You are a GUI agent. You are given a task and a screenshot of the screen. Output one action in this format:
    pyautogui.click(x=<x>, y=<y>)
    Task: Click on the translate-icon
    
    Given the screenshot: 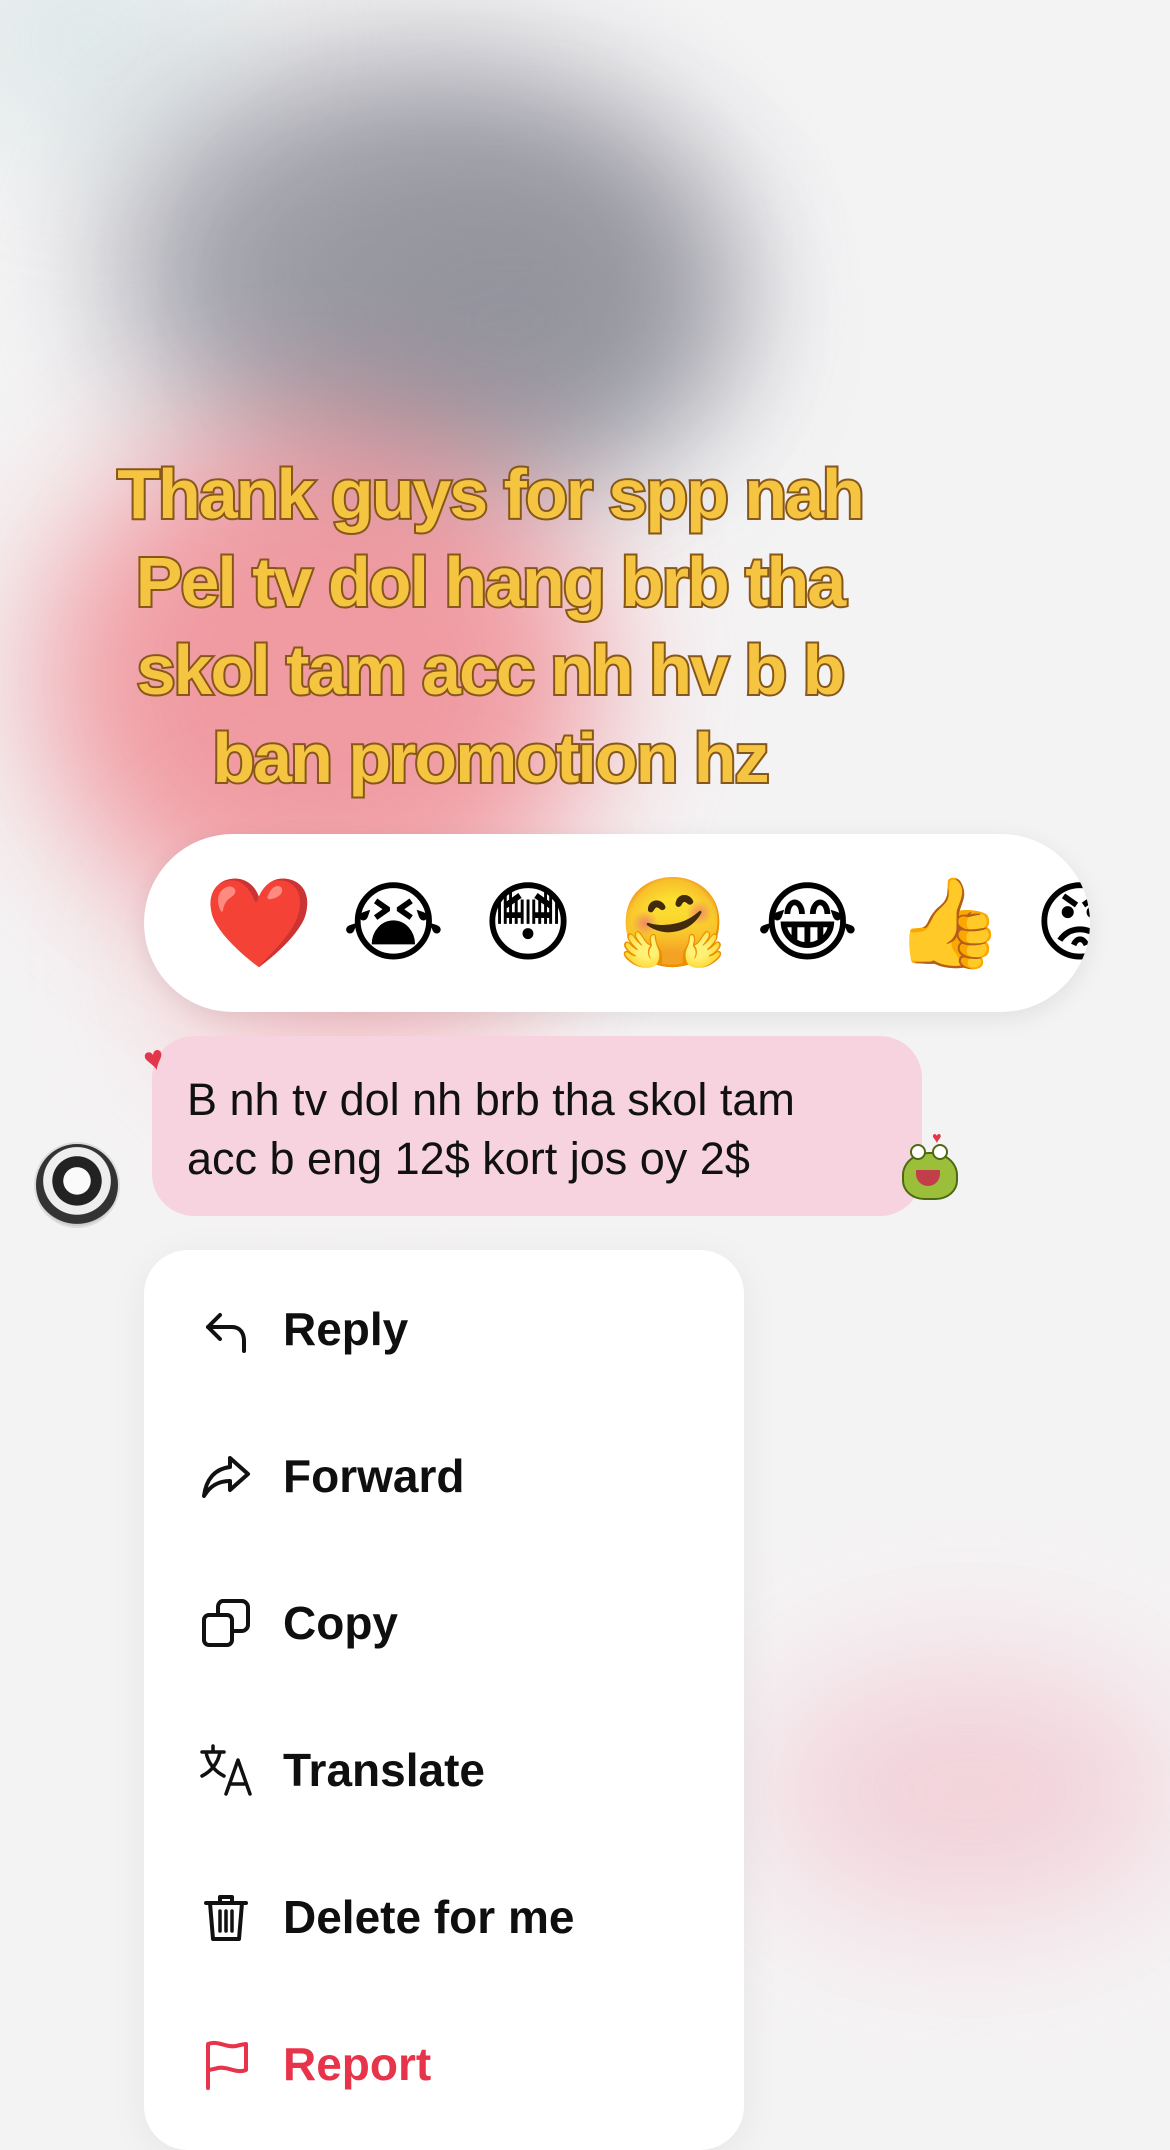 What is the action you would take?
    pyautogui.click(x=226, y=1770)
    